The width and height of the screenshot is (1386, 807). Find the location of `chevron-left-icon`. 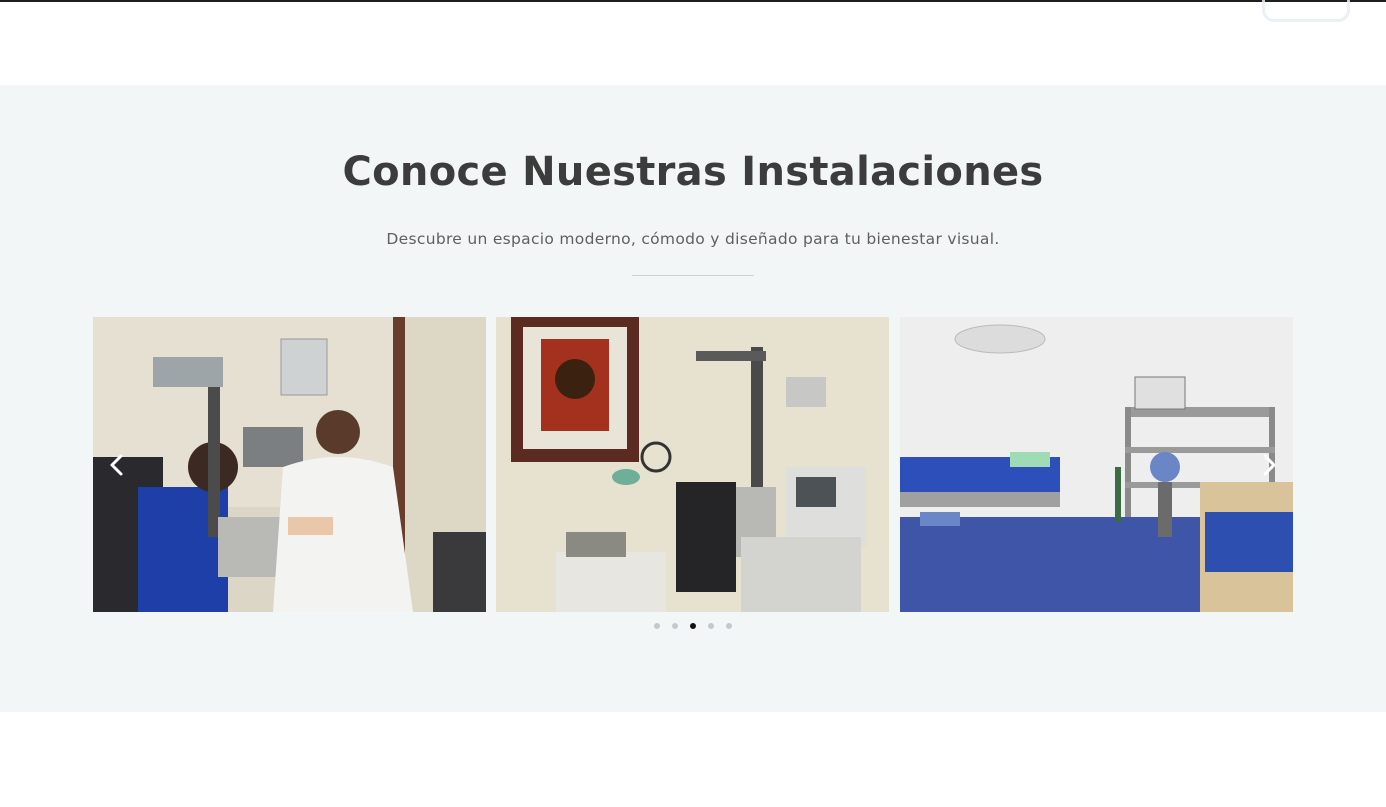

chevron-left-icon is located at coordinates (116, 465).